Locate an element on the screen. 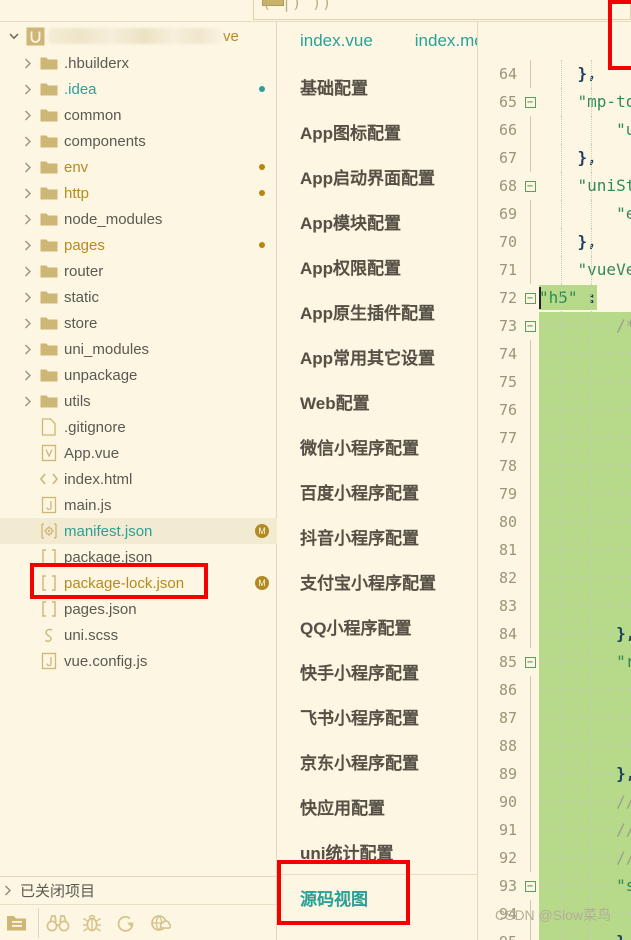  code-line: 71 "vueVer is located at coordinates (555, 270).